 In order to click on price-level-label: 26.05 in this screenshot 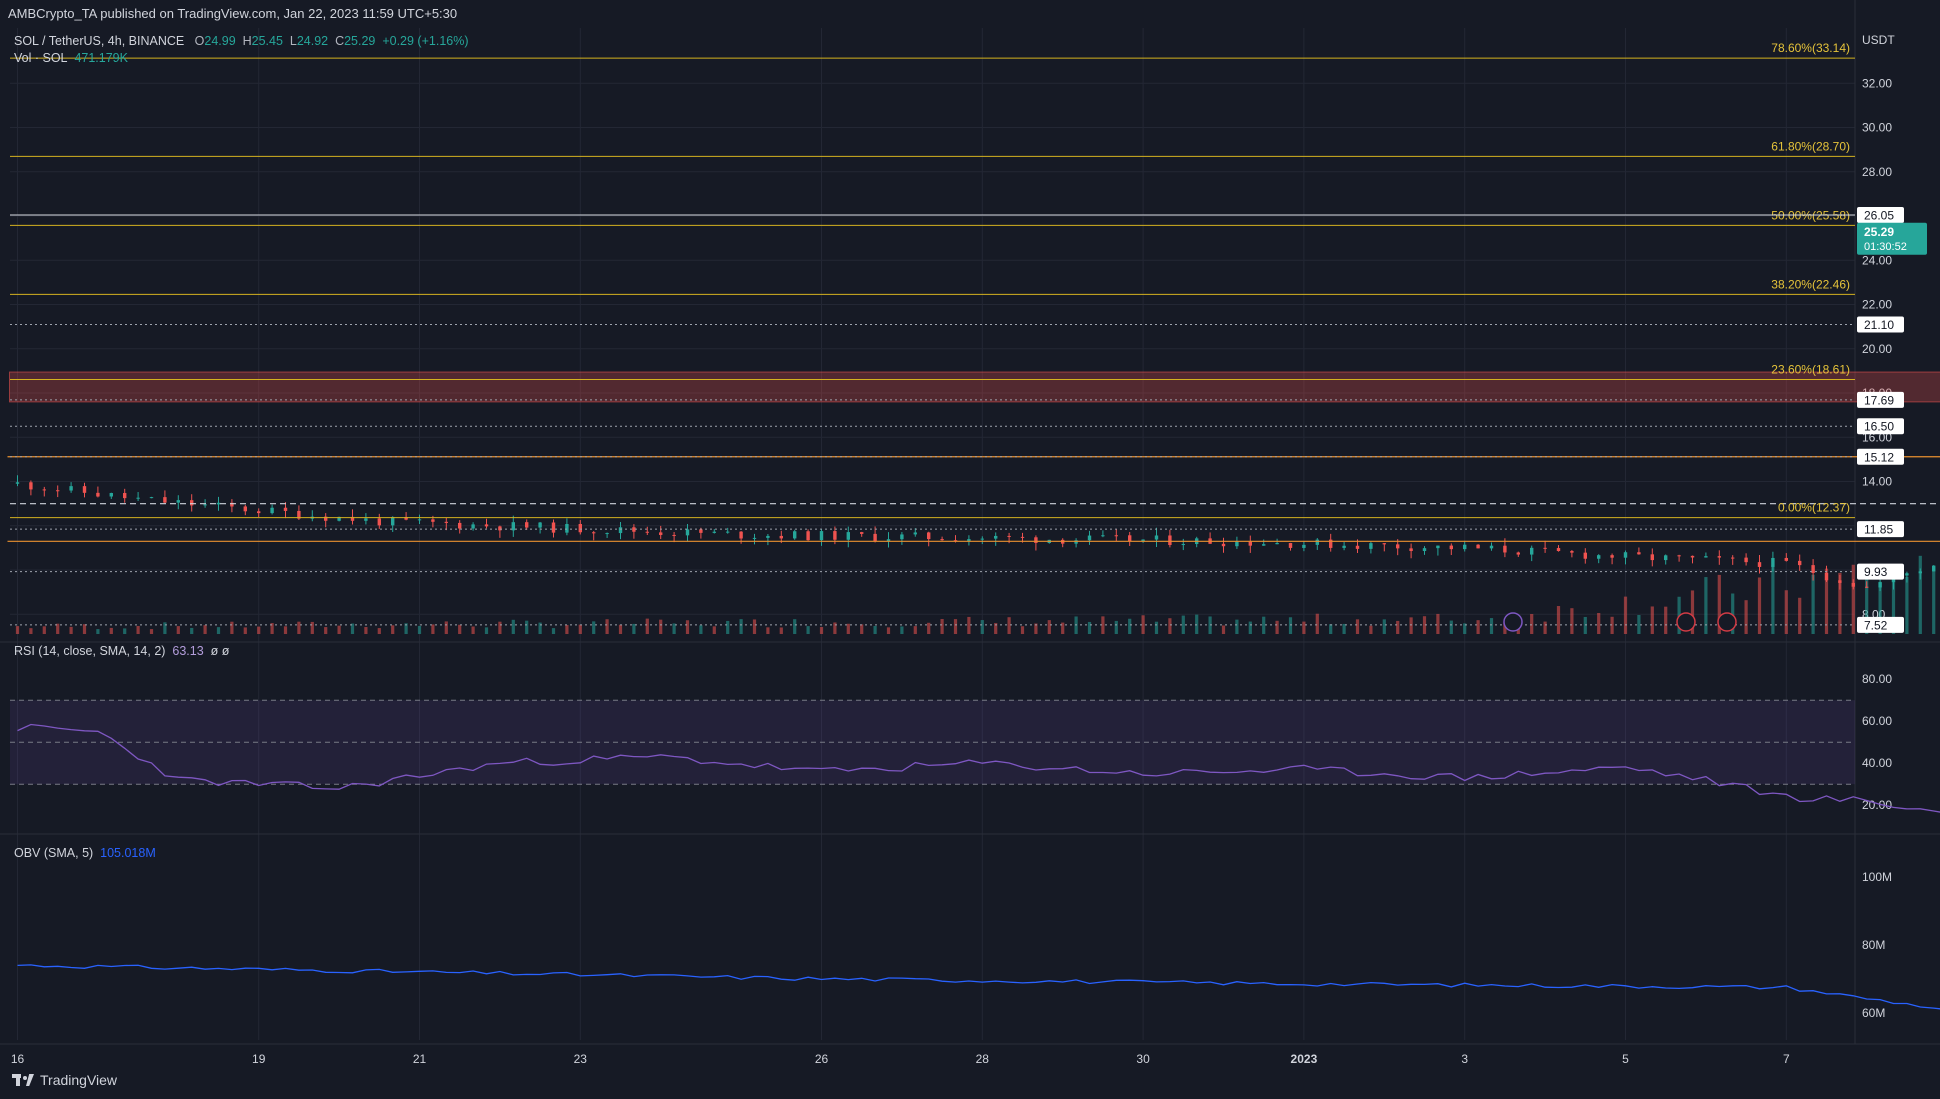, I will do `click(1879, 215)`.